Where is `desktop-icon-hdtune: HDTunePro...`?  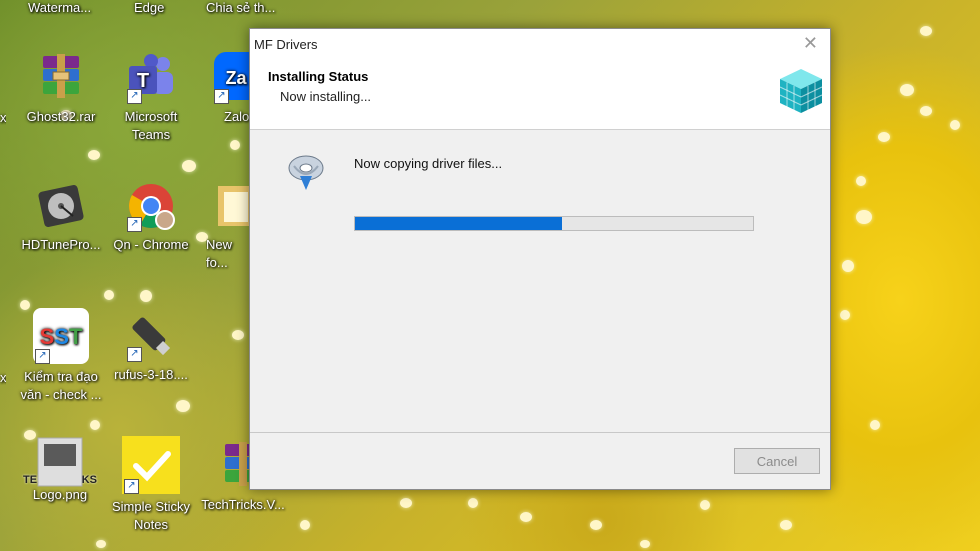
desktop-icon-hdtune: HDTunePro... is located at coordinates (61, 217).